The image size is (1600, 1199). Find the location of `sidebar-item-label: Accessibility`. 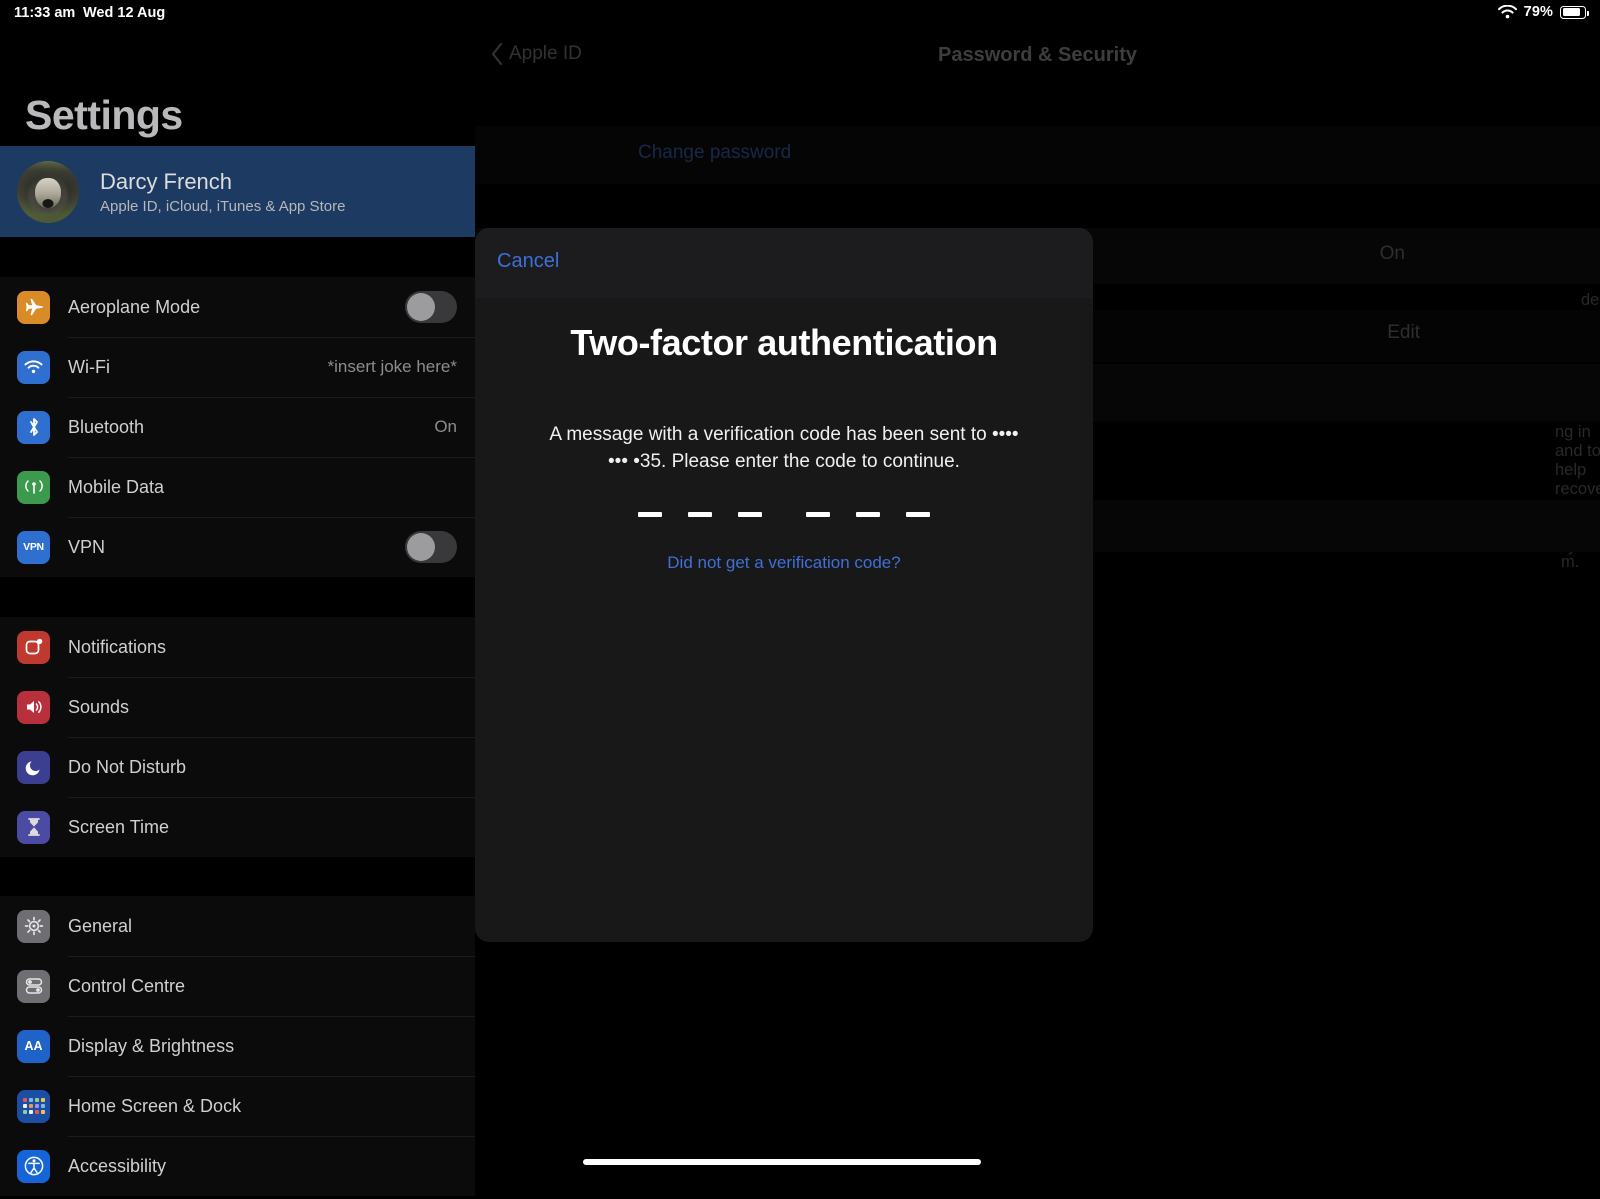

sidebar-item-label: Accessibility is located at coordinates (117, 1165).